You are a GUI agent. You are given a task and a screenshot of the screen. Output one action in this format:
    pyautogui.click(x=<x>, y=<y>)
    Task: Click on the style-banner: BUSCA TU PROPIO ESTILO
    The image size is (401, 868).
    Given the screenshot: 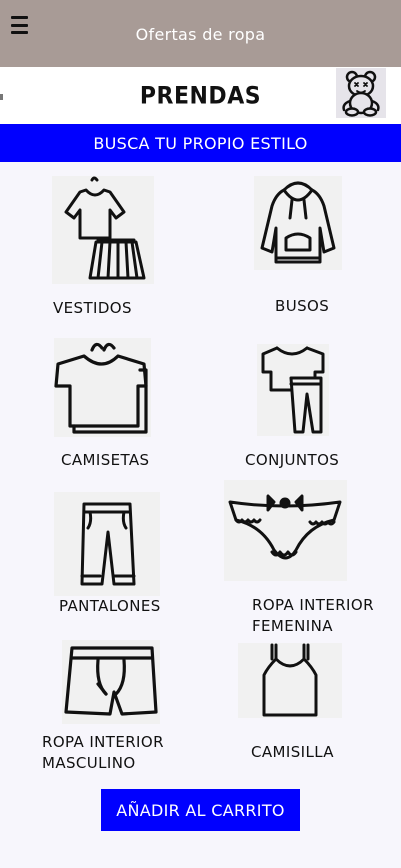 What is the action you would take?
    pyautogui.click(x=200, y=143)
    